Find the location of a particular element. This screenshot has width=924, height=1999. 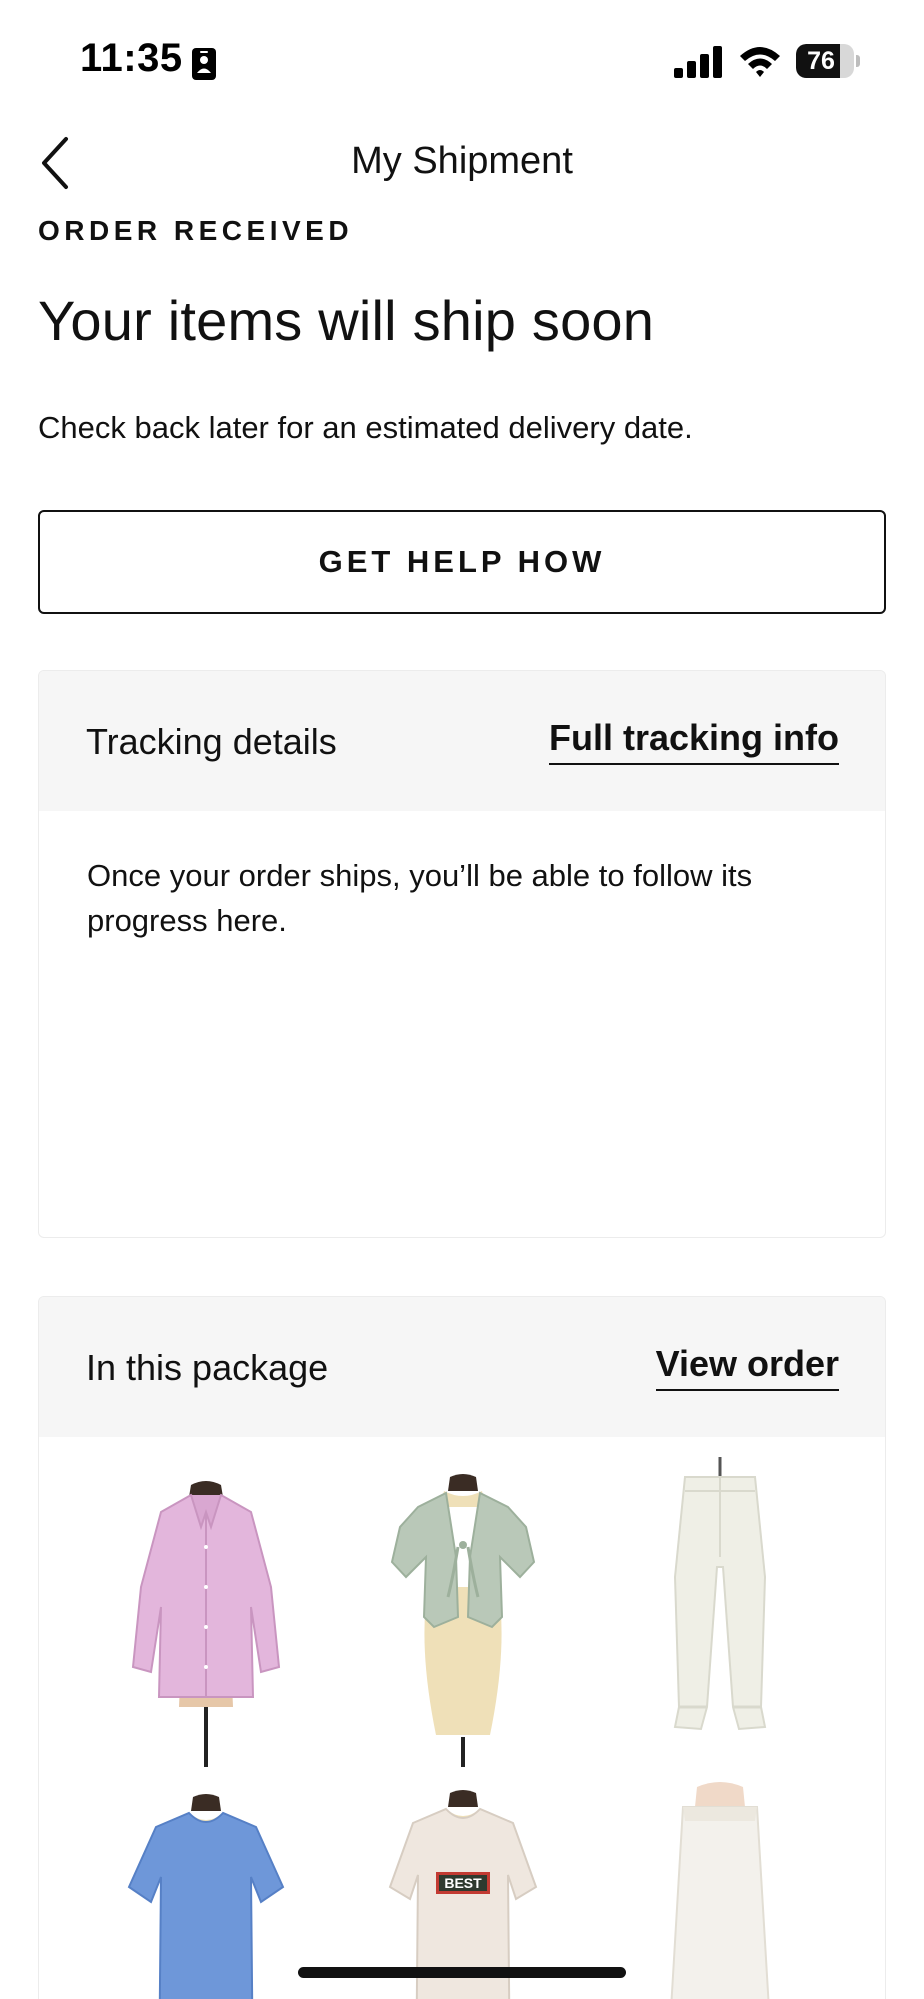

id-card-icon is located at coordinates (204, 64).